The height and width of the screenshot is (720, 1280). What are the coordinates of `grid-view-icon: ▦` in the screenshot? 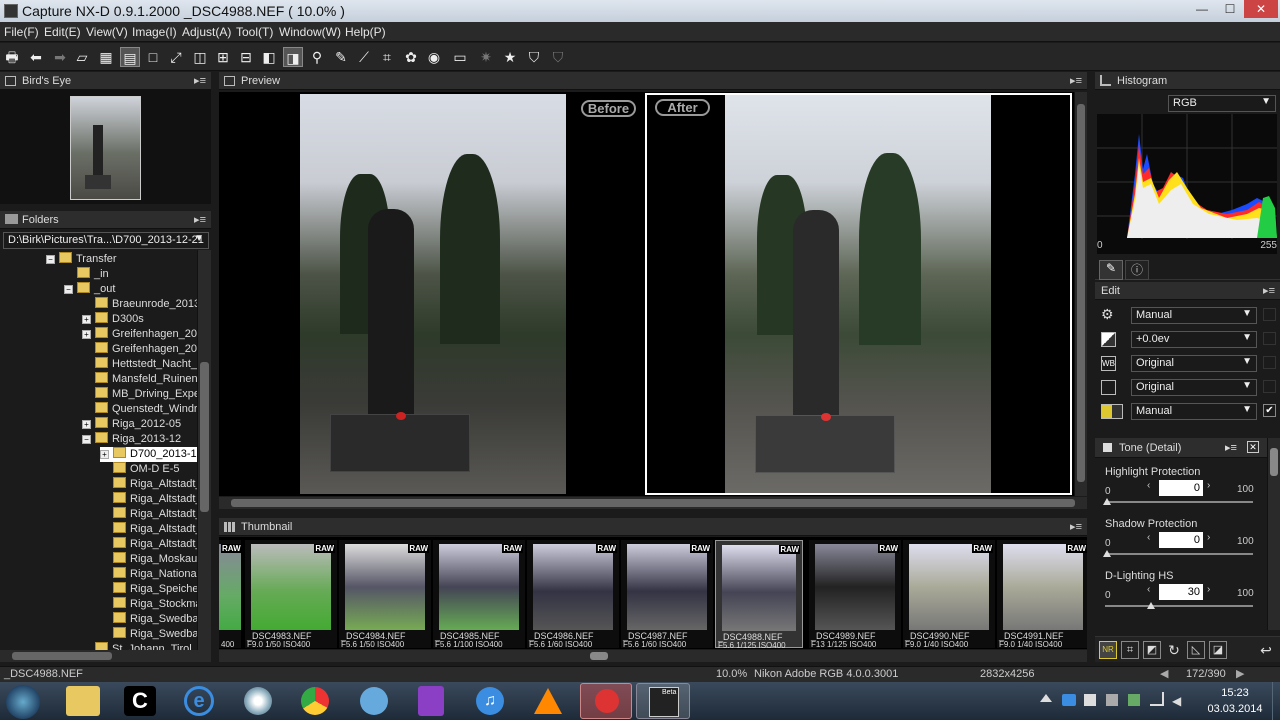 It's located at (106, 57).